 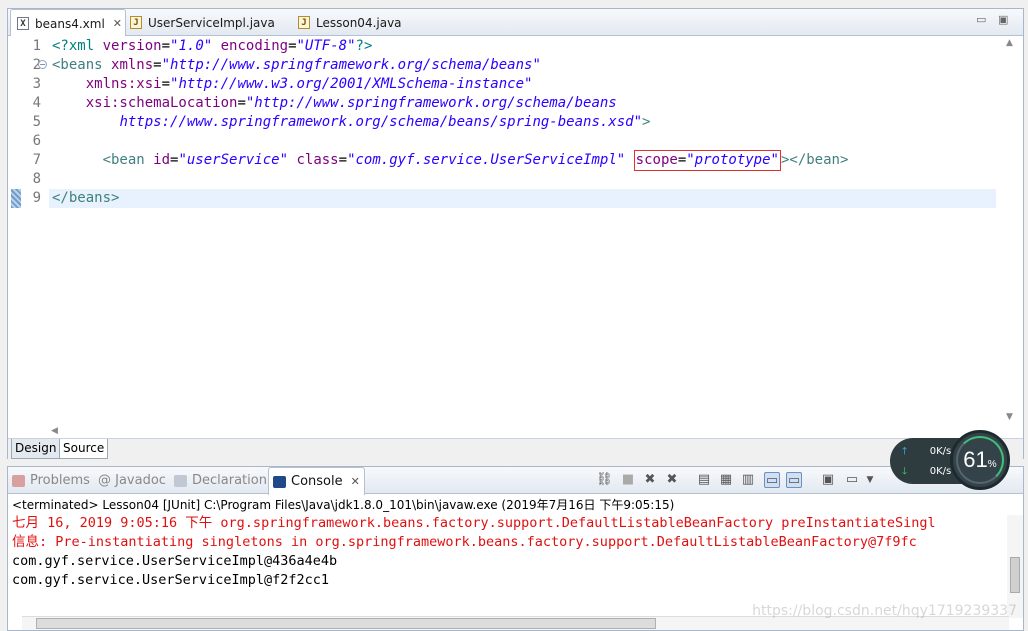 What do you see at coordinates (646, 122) in the screenshot?
I see `tag-close: >` at bounding box center [646, 122].